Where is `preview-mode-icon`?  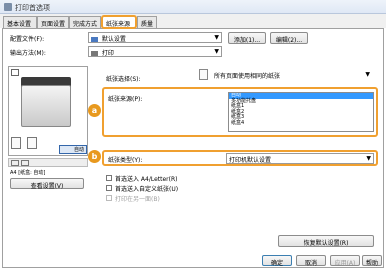
preview-mode-icon is located at coordinates (15, 72).